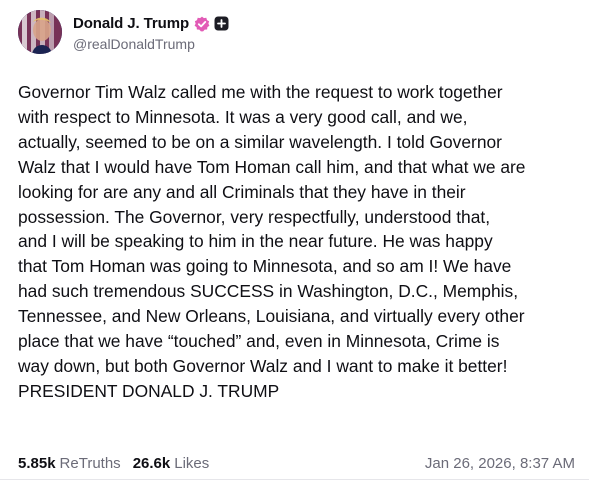 The width and height of the screenshot is (589, 480). I want to click on author-display-name: Donald J. Trump, so click(131, 23).